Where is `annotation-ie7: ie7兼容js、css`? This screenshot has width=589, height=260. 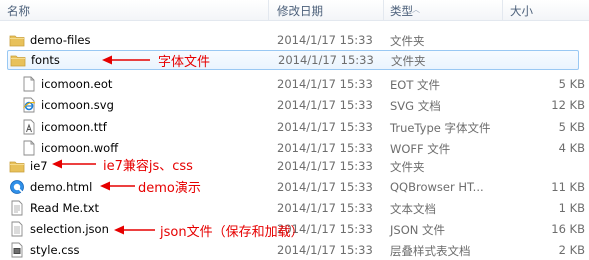 annotation-ie7: ie7兼容js、css is located at coordinates (148, 166).